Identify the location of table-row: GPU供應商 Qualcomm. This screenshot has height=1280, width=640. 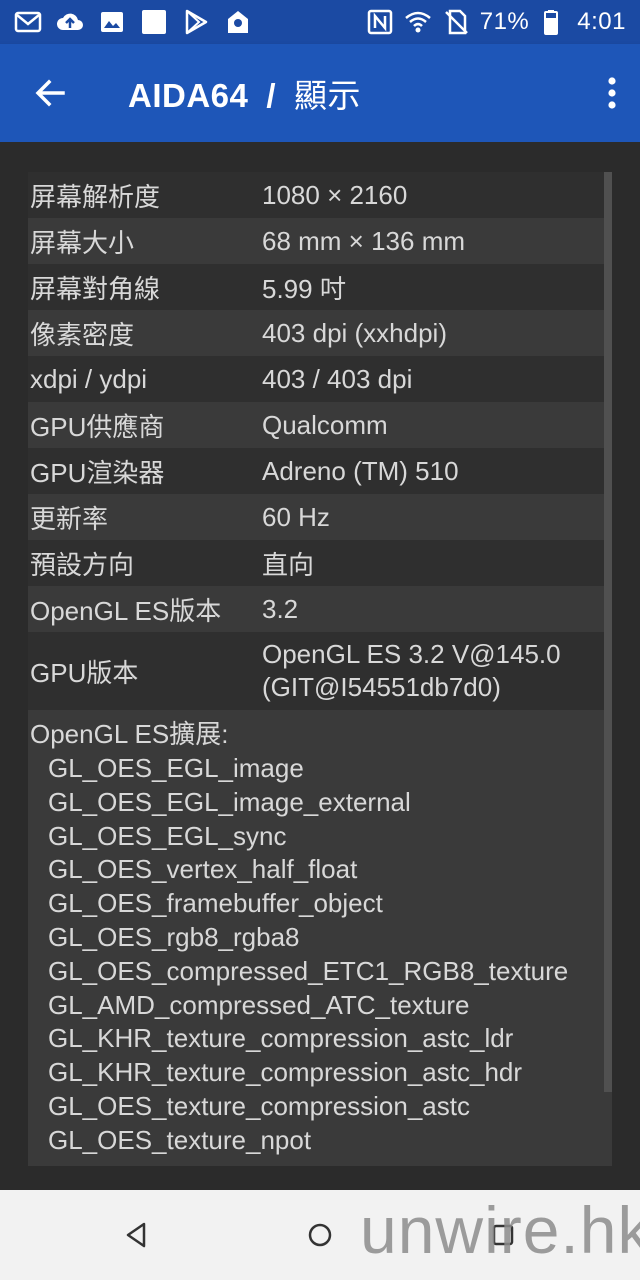
(320, 425).